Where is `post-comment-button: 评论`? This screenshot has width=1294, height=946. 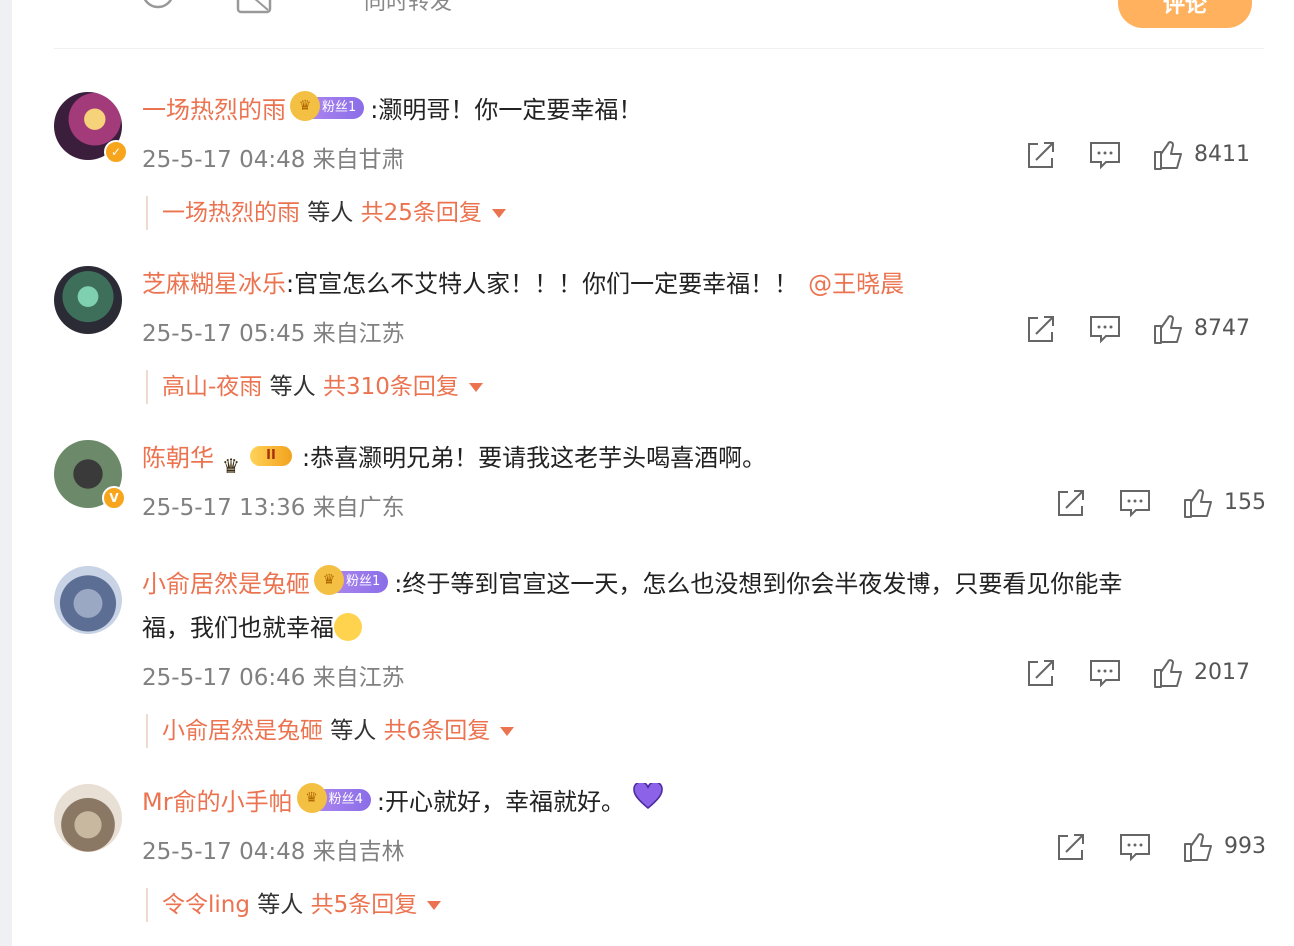
post-comment-button: 评论 is located at coordinates (1185, 14).